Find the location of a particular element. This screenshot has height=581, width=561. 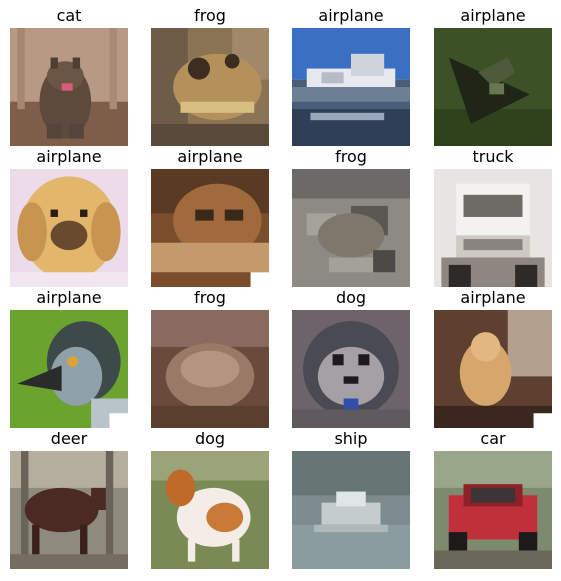

bird-photo-thumbnail is located at coordinates (69, 369).